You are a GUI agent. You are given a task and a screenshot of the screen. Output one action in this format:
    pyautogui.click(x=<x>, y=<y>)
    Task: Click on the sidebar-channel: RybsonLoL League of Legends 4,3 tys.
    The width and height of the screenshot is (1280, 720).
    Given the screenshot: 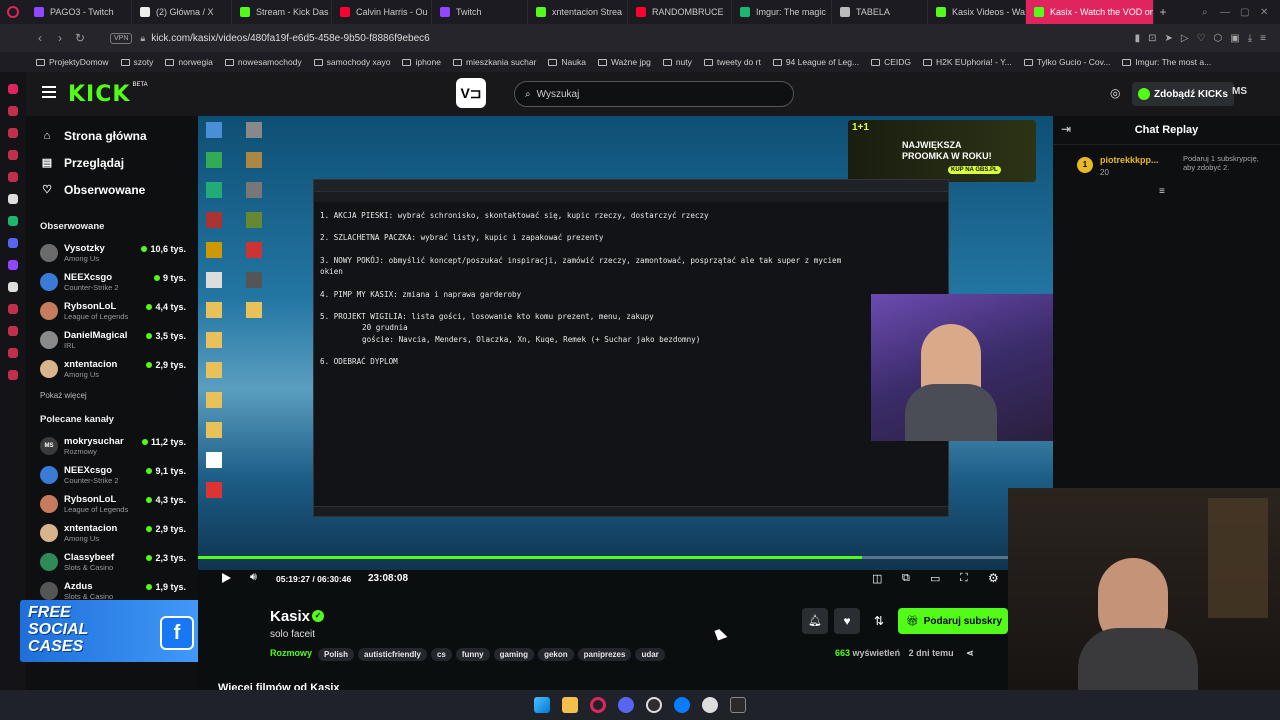 What is the action you would take?
    pyautogui.click(x=112, y=503)
    